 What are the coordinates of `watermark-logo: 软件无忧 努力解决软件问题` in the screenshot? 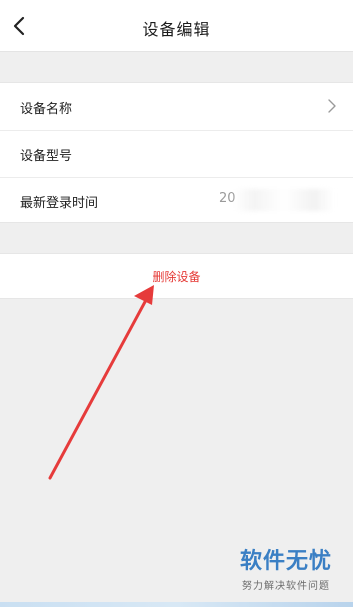 It's located at (286, 567).